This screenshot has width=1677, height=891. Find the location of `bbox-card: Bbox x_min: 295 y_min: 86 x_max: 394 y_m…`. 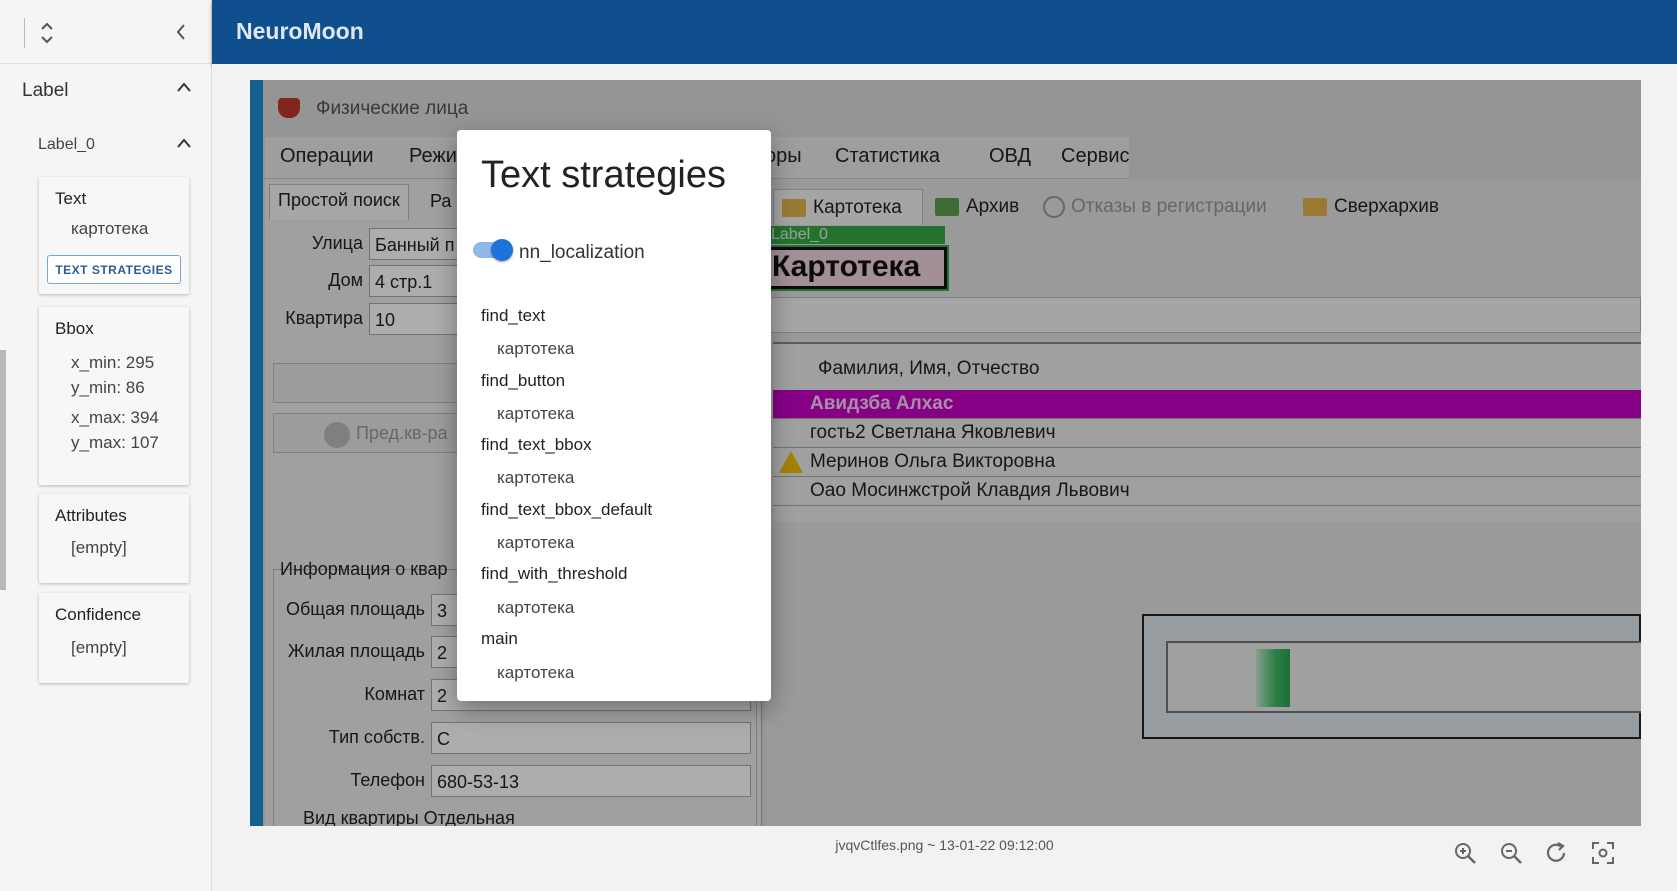

bbox-card: Bbox x_min: 295 y_min: 86 x_max: 394 y_m… is located at coordinates (114, 396).